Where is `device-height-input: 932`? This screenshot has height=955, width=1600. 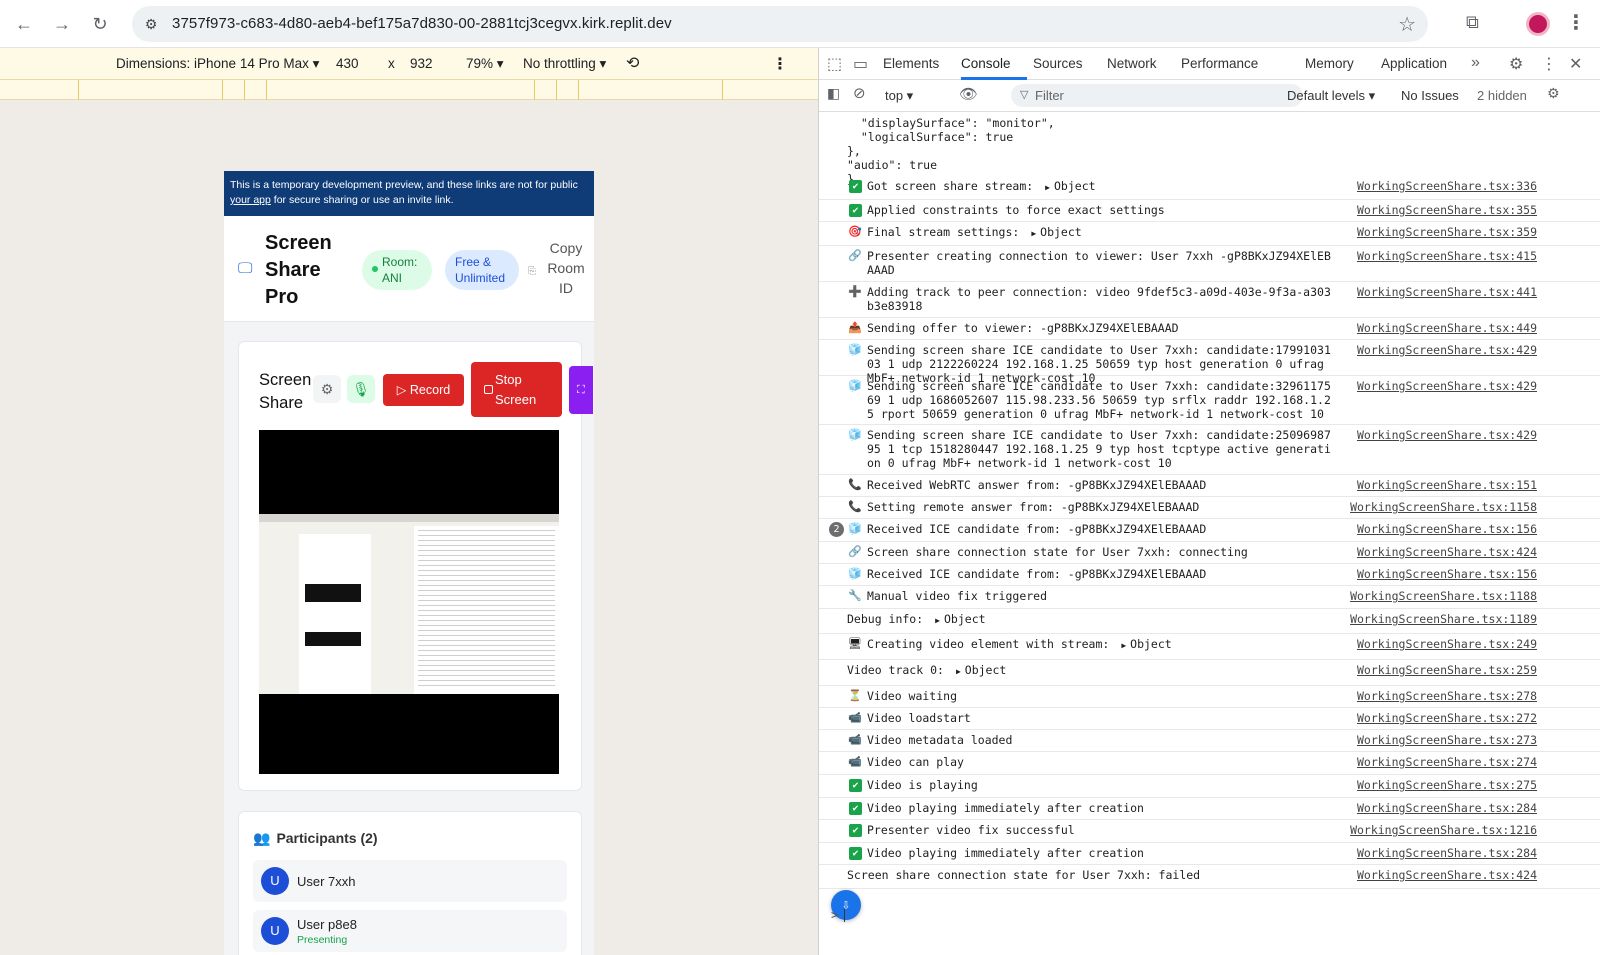 device-height-input: 932 is located at coordinates (421, 63).